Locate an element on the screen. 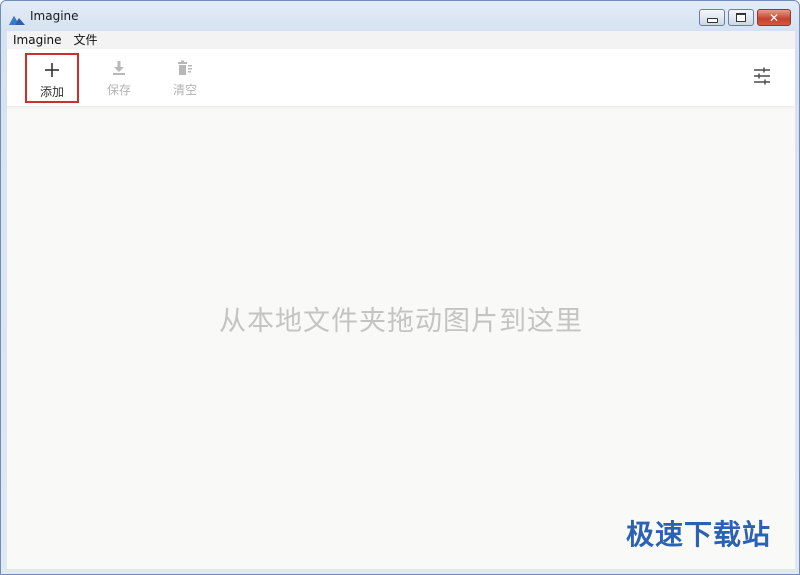  minimize-button is located at coordinates (712, 17).